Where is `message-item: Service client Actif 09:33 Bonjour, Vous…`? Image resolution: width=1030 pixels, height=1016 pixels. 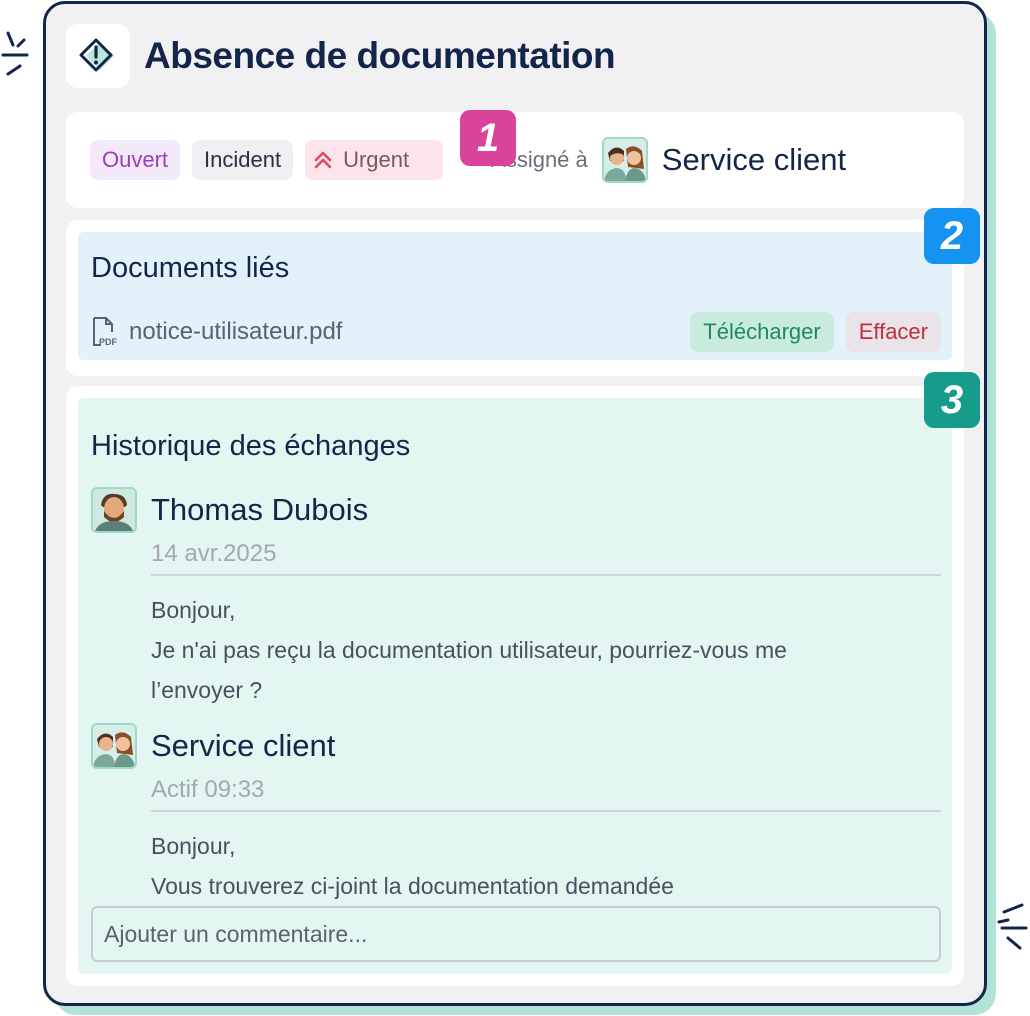 message-item: Service client Actif 09:33 Bonjour, Vous… is located at coordinates (516, 814).